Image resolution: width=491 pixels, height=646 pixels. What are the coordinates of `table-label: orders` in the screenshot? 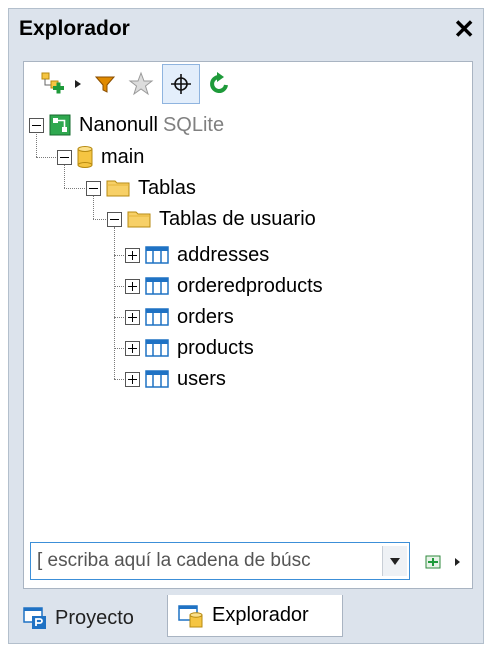 It's located at (205, 316).